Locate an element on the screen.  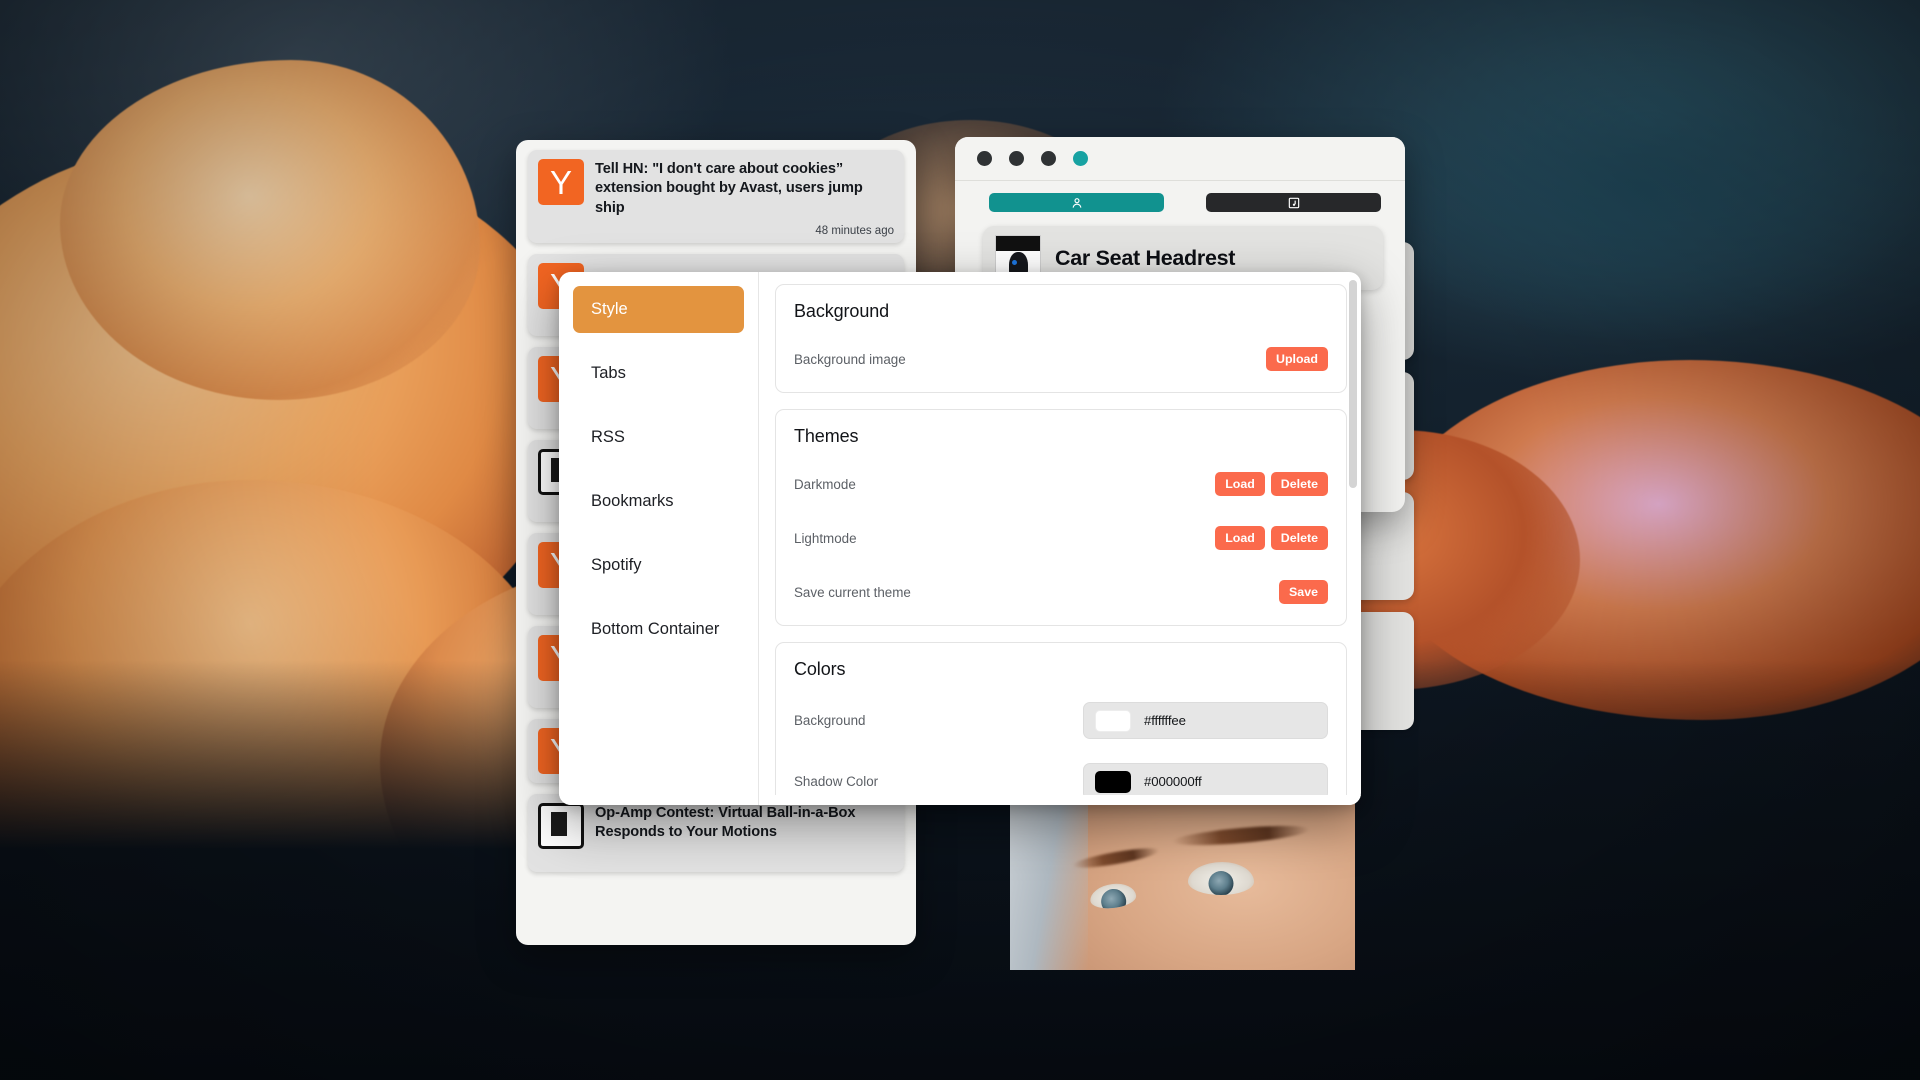
row-actions: Upload is located at coordinates (1297, 359).